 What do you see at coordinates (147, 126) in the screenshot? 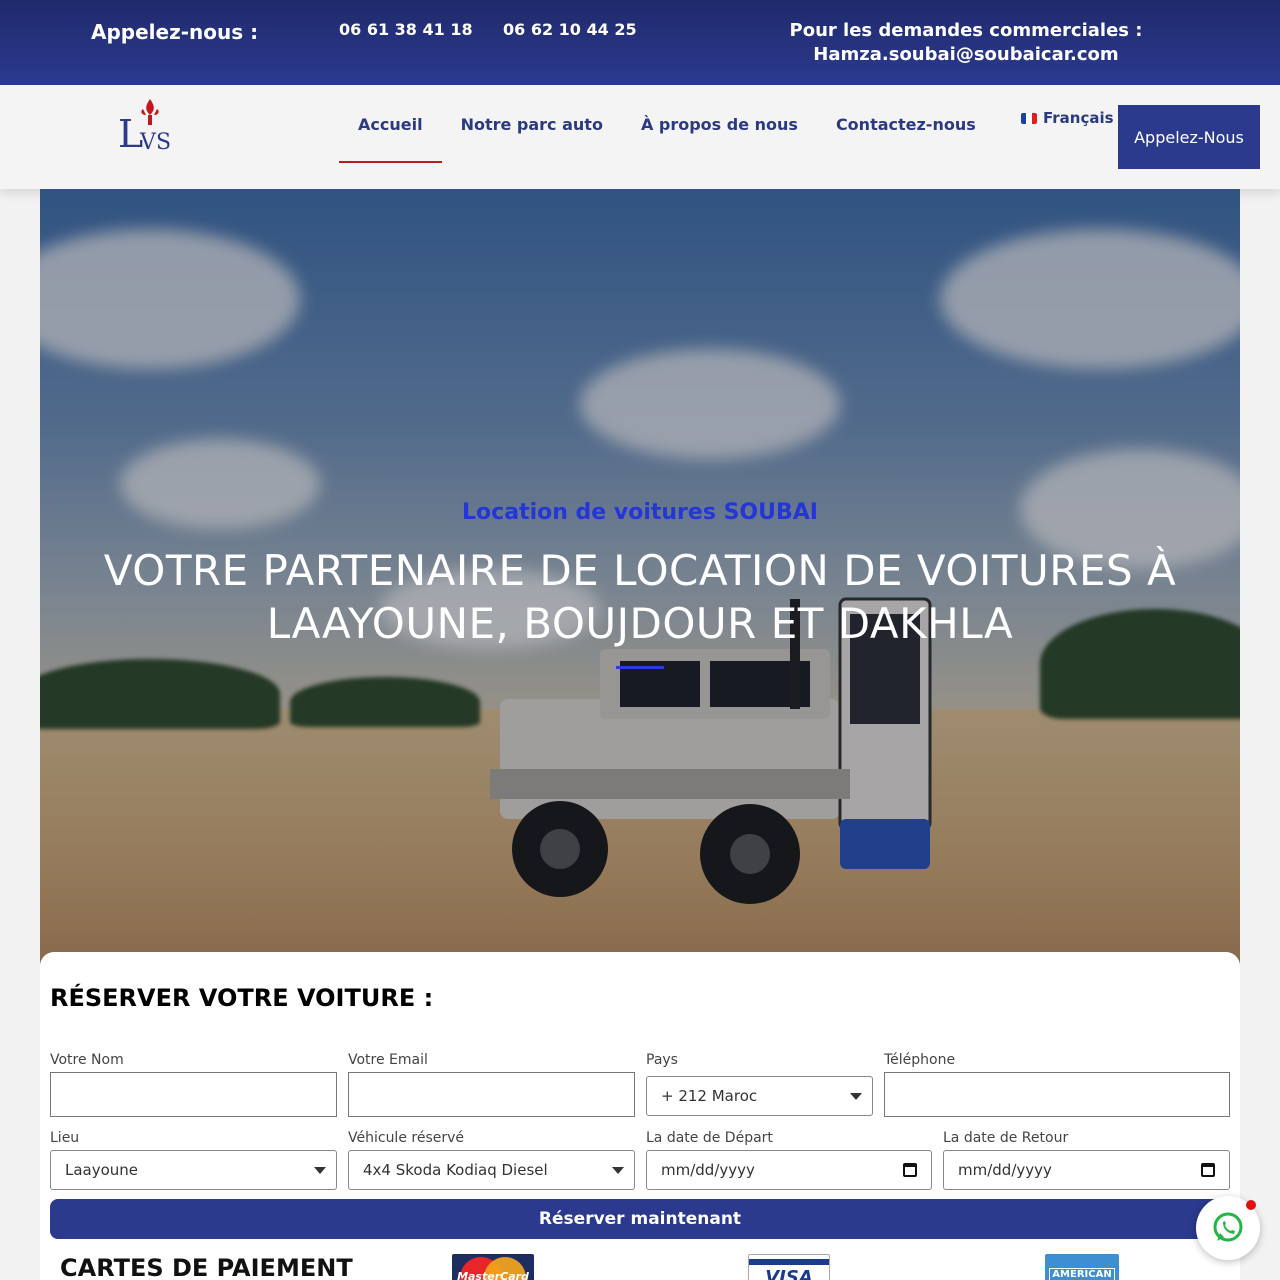
I see `site-logo: L V S` at bounding box center [147, 126].